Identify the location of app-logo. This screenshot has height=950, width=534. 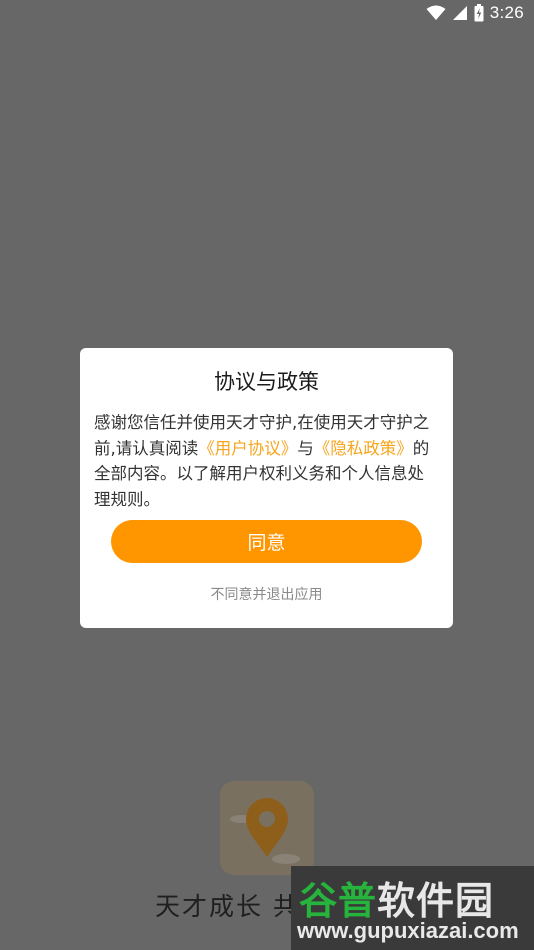
(267, 828).